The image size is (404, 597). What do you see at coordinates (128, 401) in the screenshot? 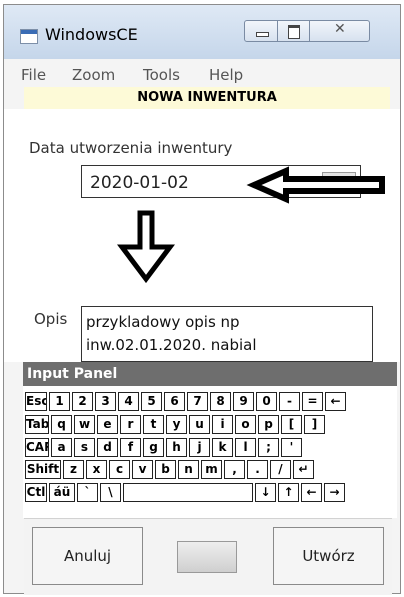
I see `key: 4` at bounding box center [128, 401].